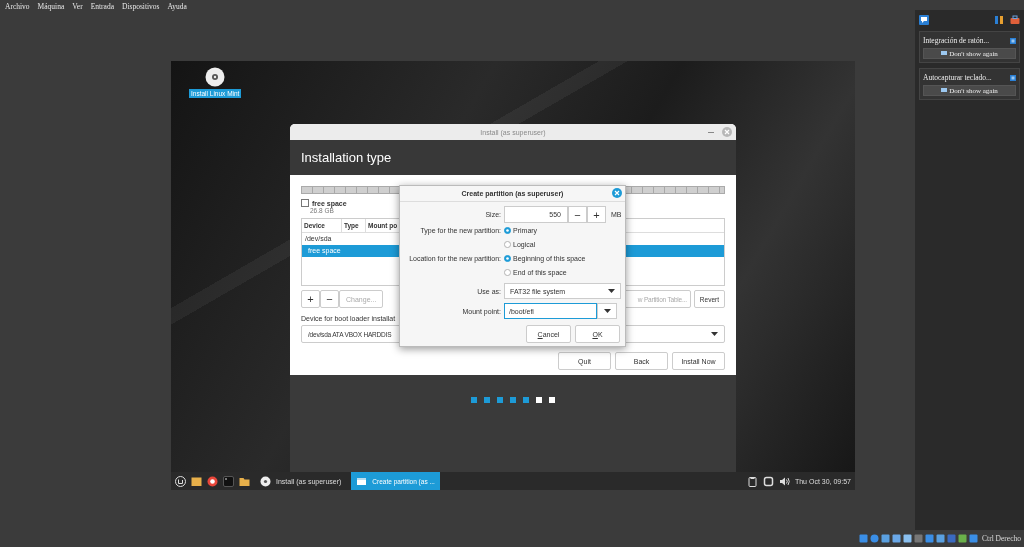 This screenshot has width=1024, height=547. Describe the element at coordinates (305, 203) in the screenshot. I see `legend-swatch` at that location.